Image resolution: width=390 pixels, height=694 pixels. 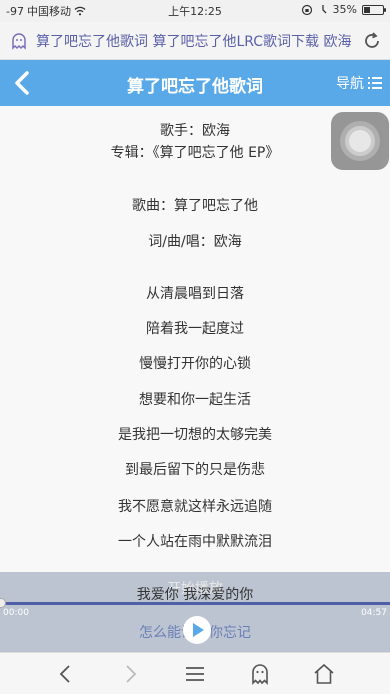 I want to click on nav-label: 导航, so click(x=350, y=84).